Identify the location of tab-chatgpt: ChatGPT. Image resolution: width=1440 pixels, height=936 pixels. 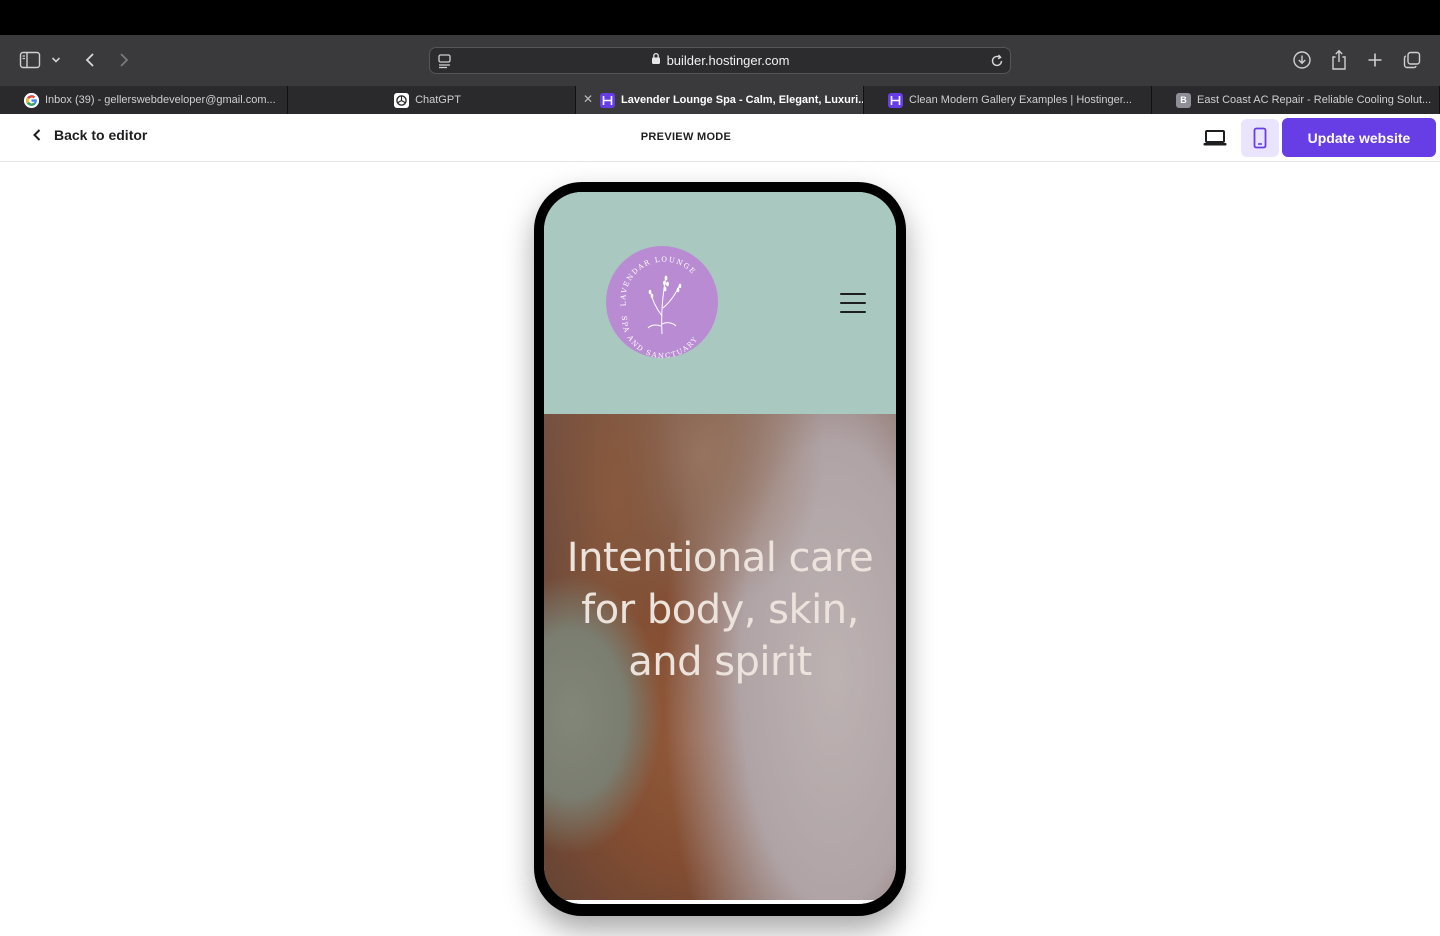
(432, 100).